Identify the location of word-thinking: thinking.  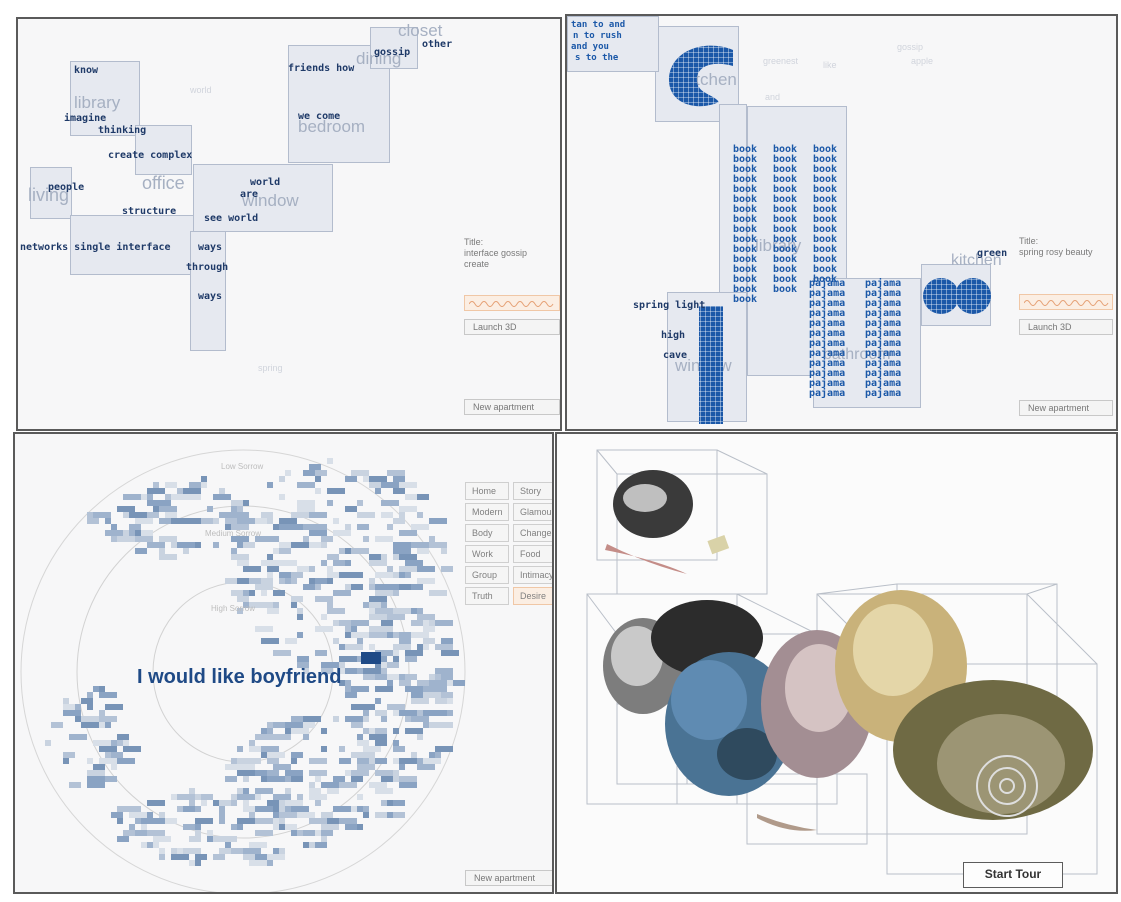
(122, 130).